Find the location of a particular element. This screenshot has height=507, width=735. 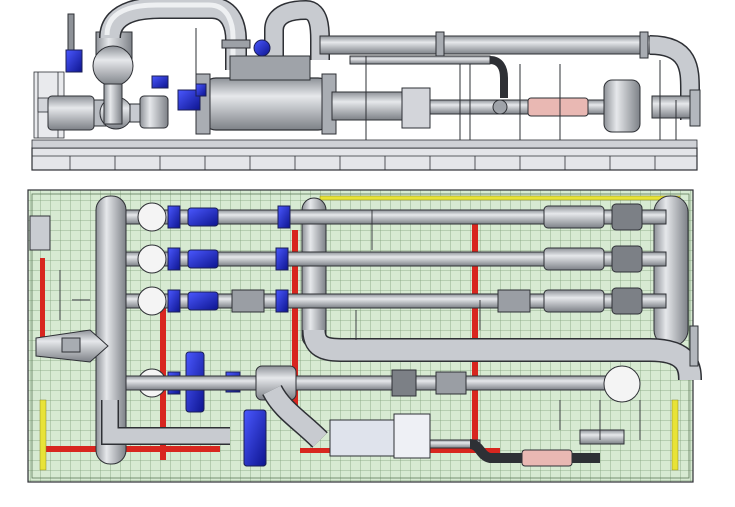

control-box is located at coordinates (381, 108).